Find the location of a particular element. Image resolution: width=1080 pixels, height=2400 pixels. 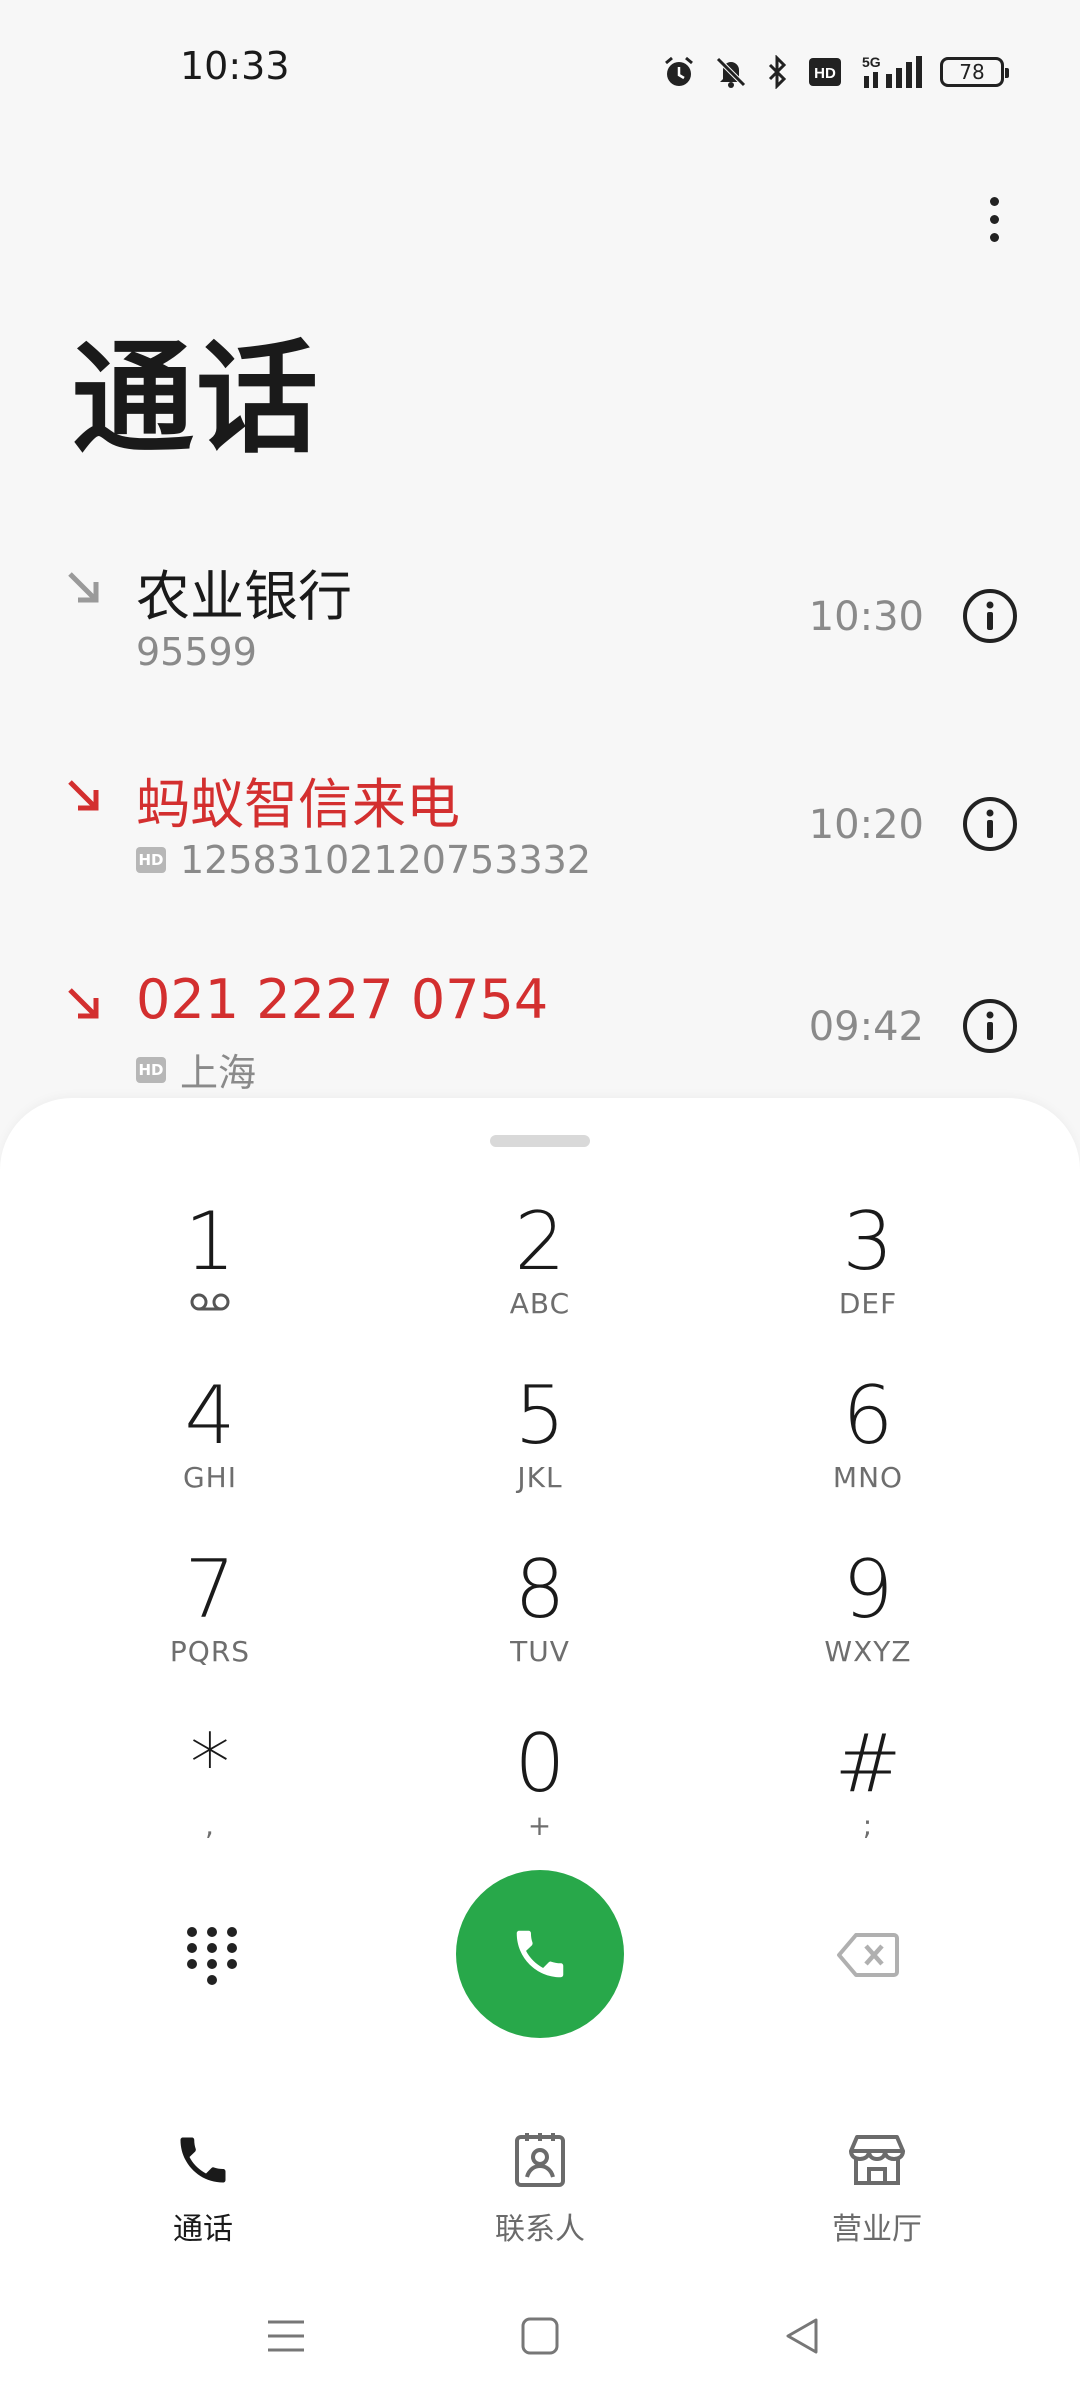

more-options-button is located at coordinates (994, 219).